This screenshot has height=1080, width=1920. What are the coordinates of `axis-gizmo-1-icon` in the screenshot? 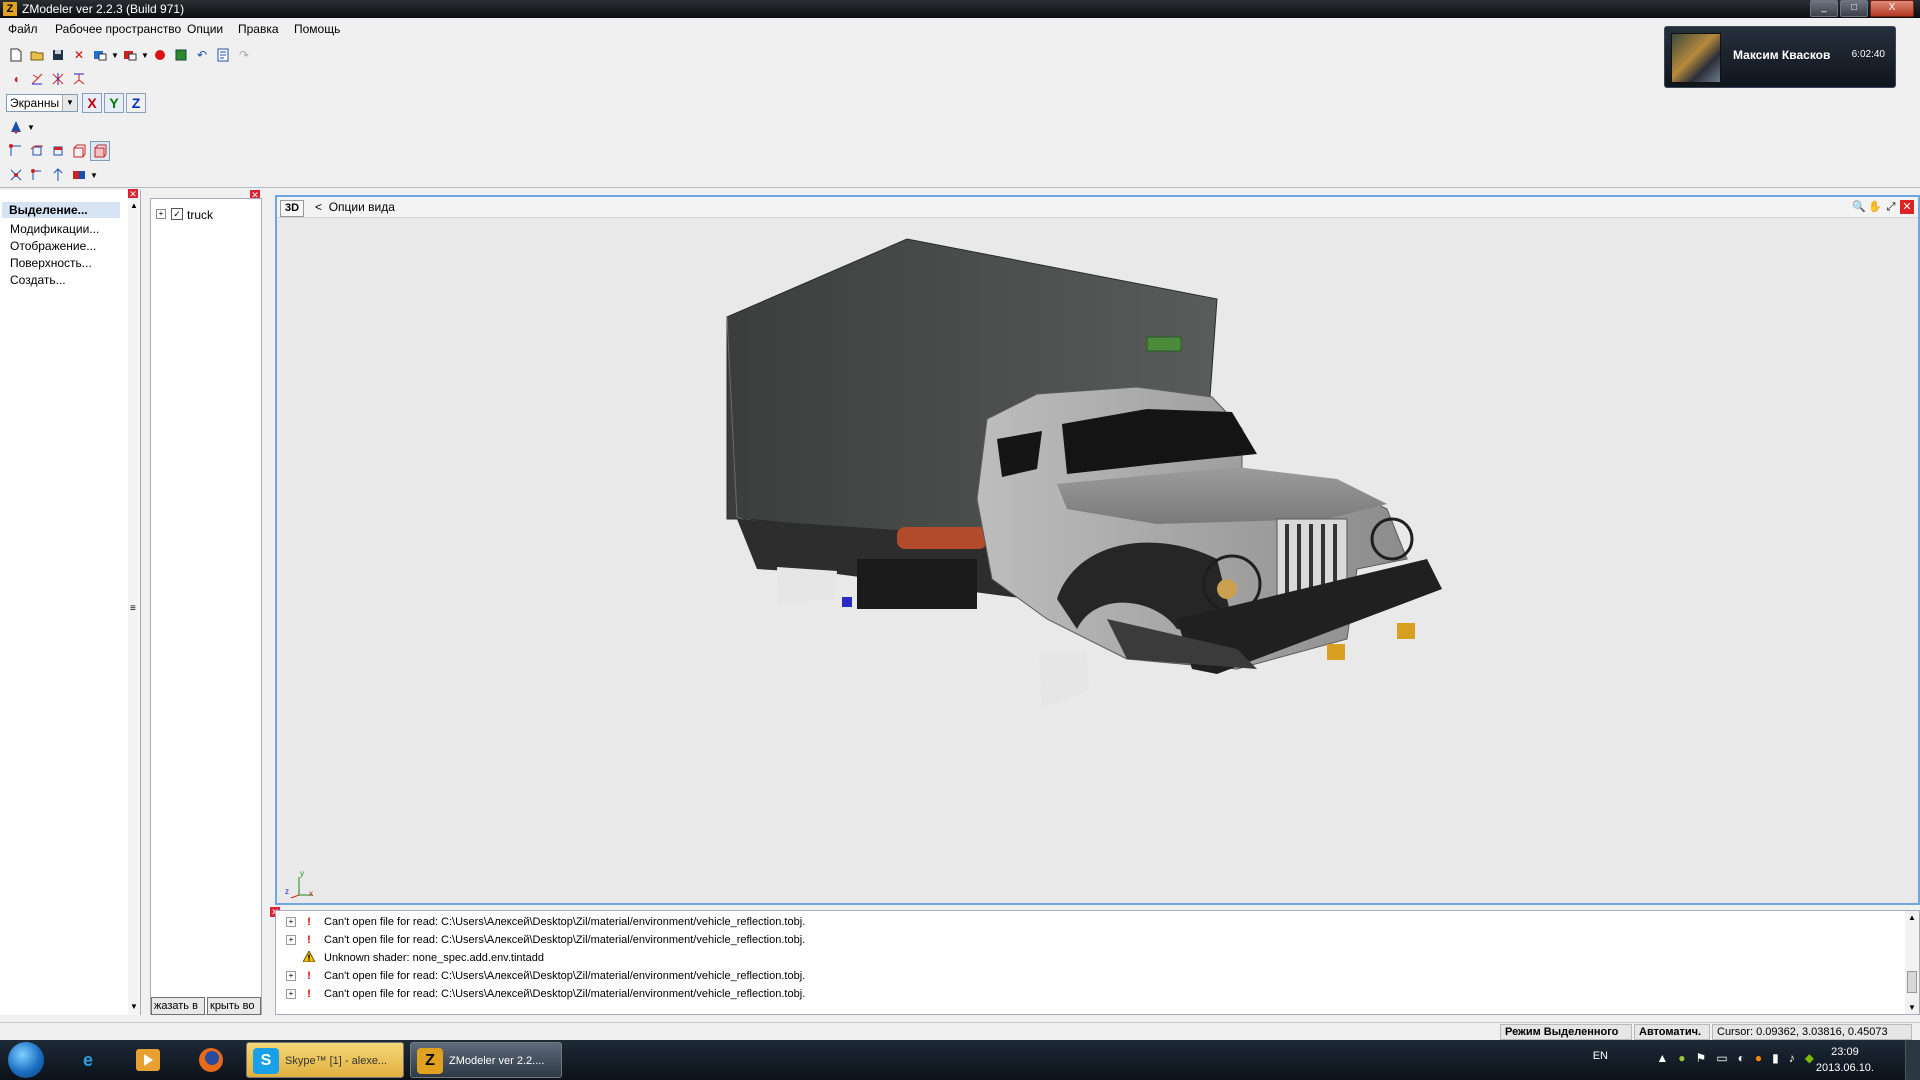 It's located at (37, 79).